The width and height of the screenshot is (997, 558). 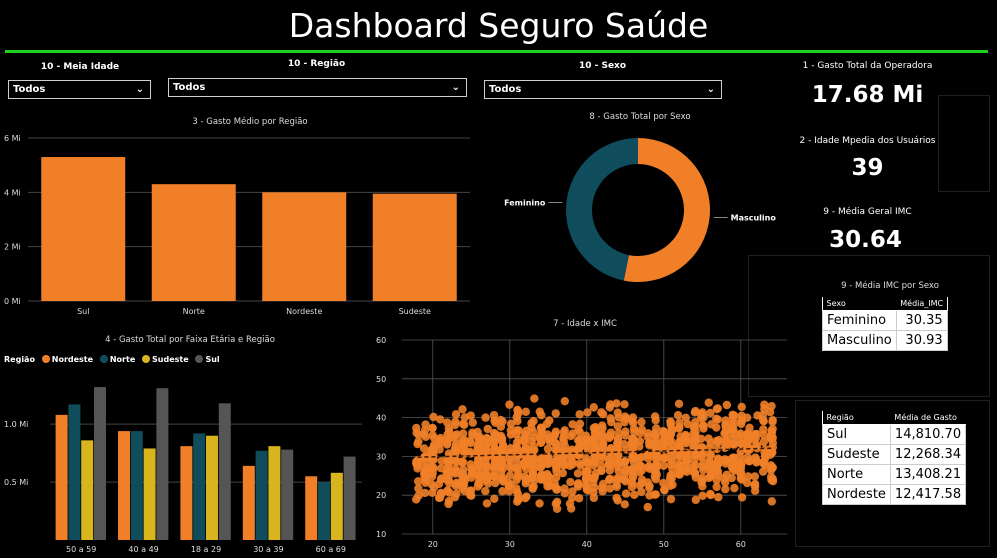 I want to click on col-header-media-gasto: Média de Gasto, so click(x=928, y=418).